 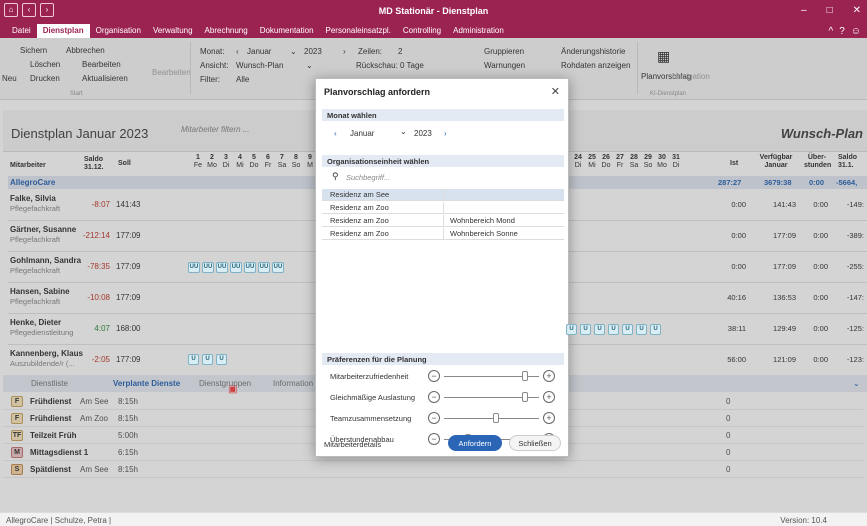 What do you see at coordinates (479, 221) in the screenshot?
I see `org-unit-sub: Wohnbereich Mond` at bounding box center [479, 221].